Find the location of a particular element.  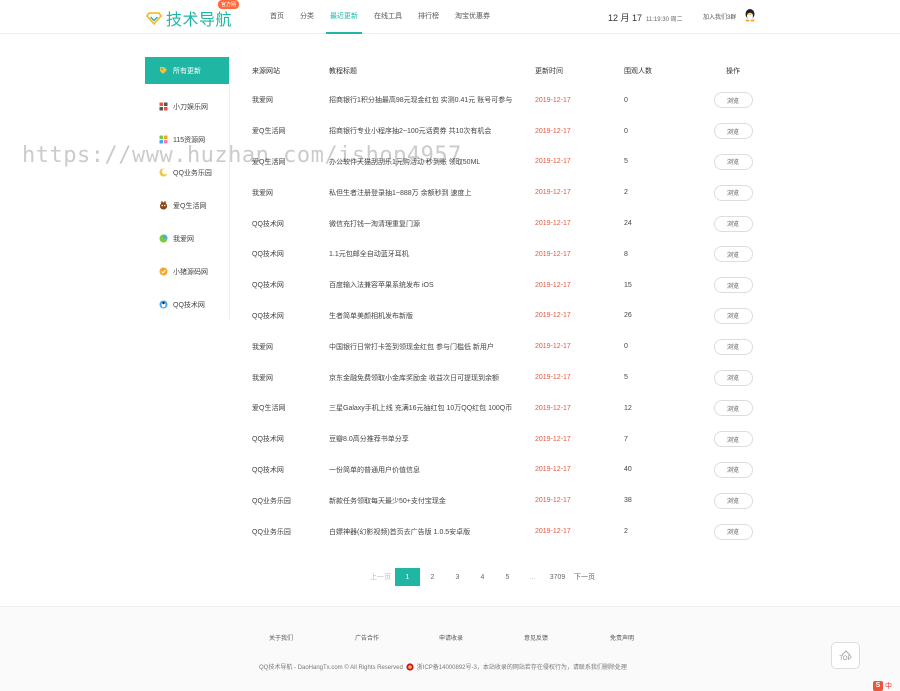

row-title: 新款任务领取每天最少50+支付宝现金 is located at coordinates (432, 501).